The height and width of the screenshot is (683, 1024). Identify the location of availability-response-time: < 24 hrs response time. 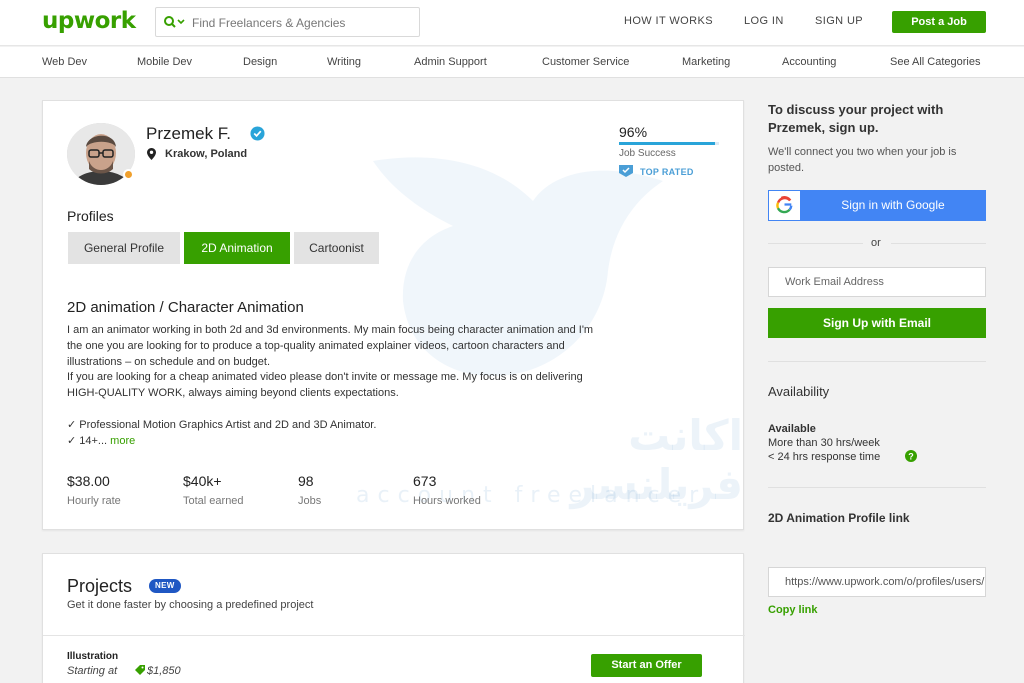
(824, 457).